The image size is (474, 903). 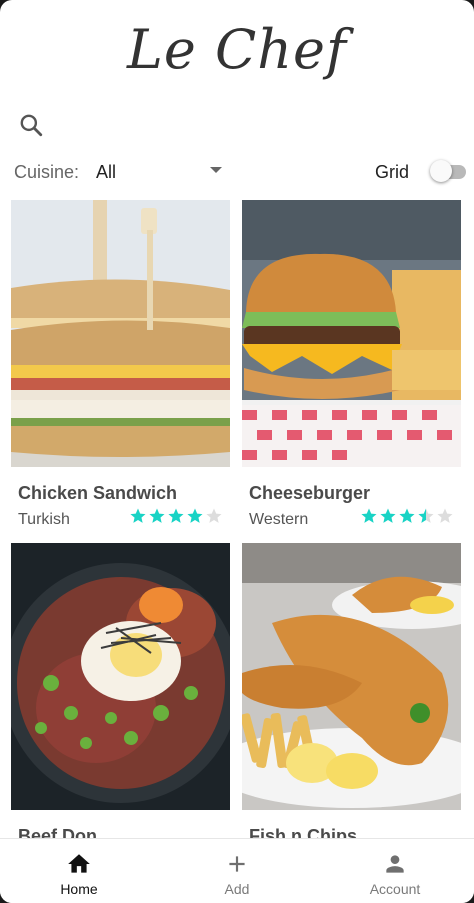 What do you see at coordinates (47, 172) in the screenshot?
I see `cuisine-label: Cuisine:` at bounding box center [47, 172].